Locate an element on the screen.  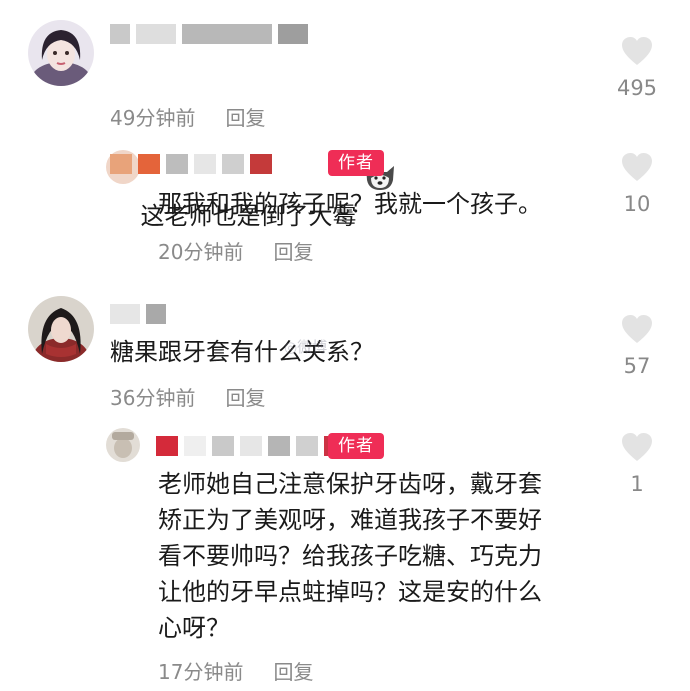
timestamp: 36分钟前 is located at coordinates (153, 398).